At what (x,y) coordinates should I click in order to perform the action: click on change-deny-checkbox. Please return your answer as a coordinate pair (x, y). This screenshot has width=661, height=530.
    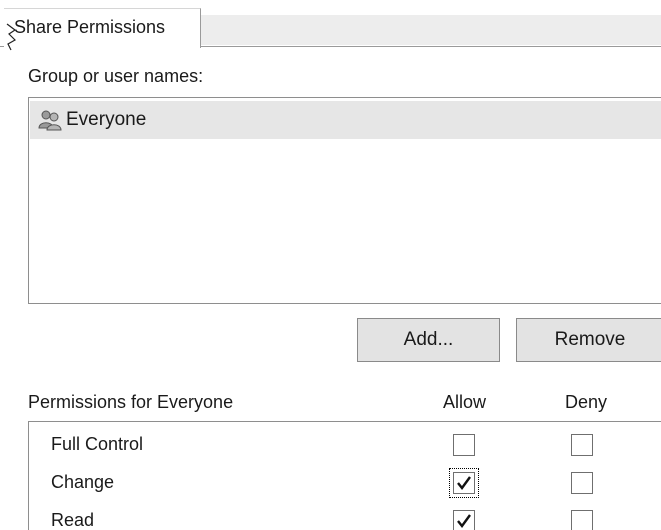
    Looking at the image, I should click on (582, 483).